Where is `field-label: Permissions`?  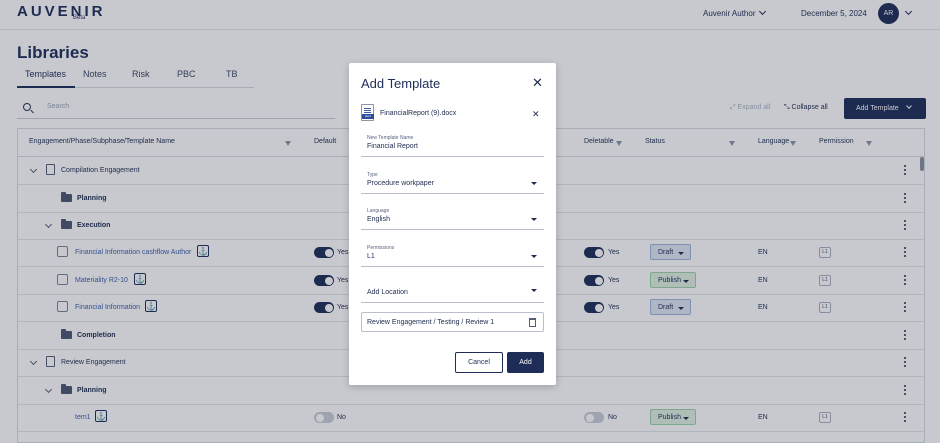
field-label: Permissions is located at coordinates (381, 248).